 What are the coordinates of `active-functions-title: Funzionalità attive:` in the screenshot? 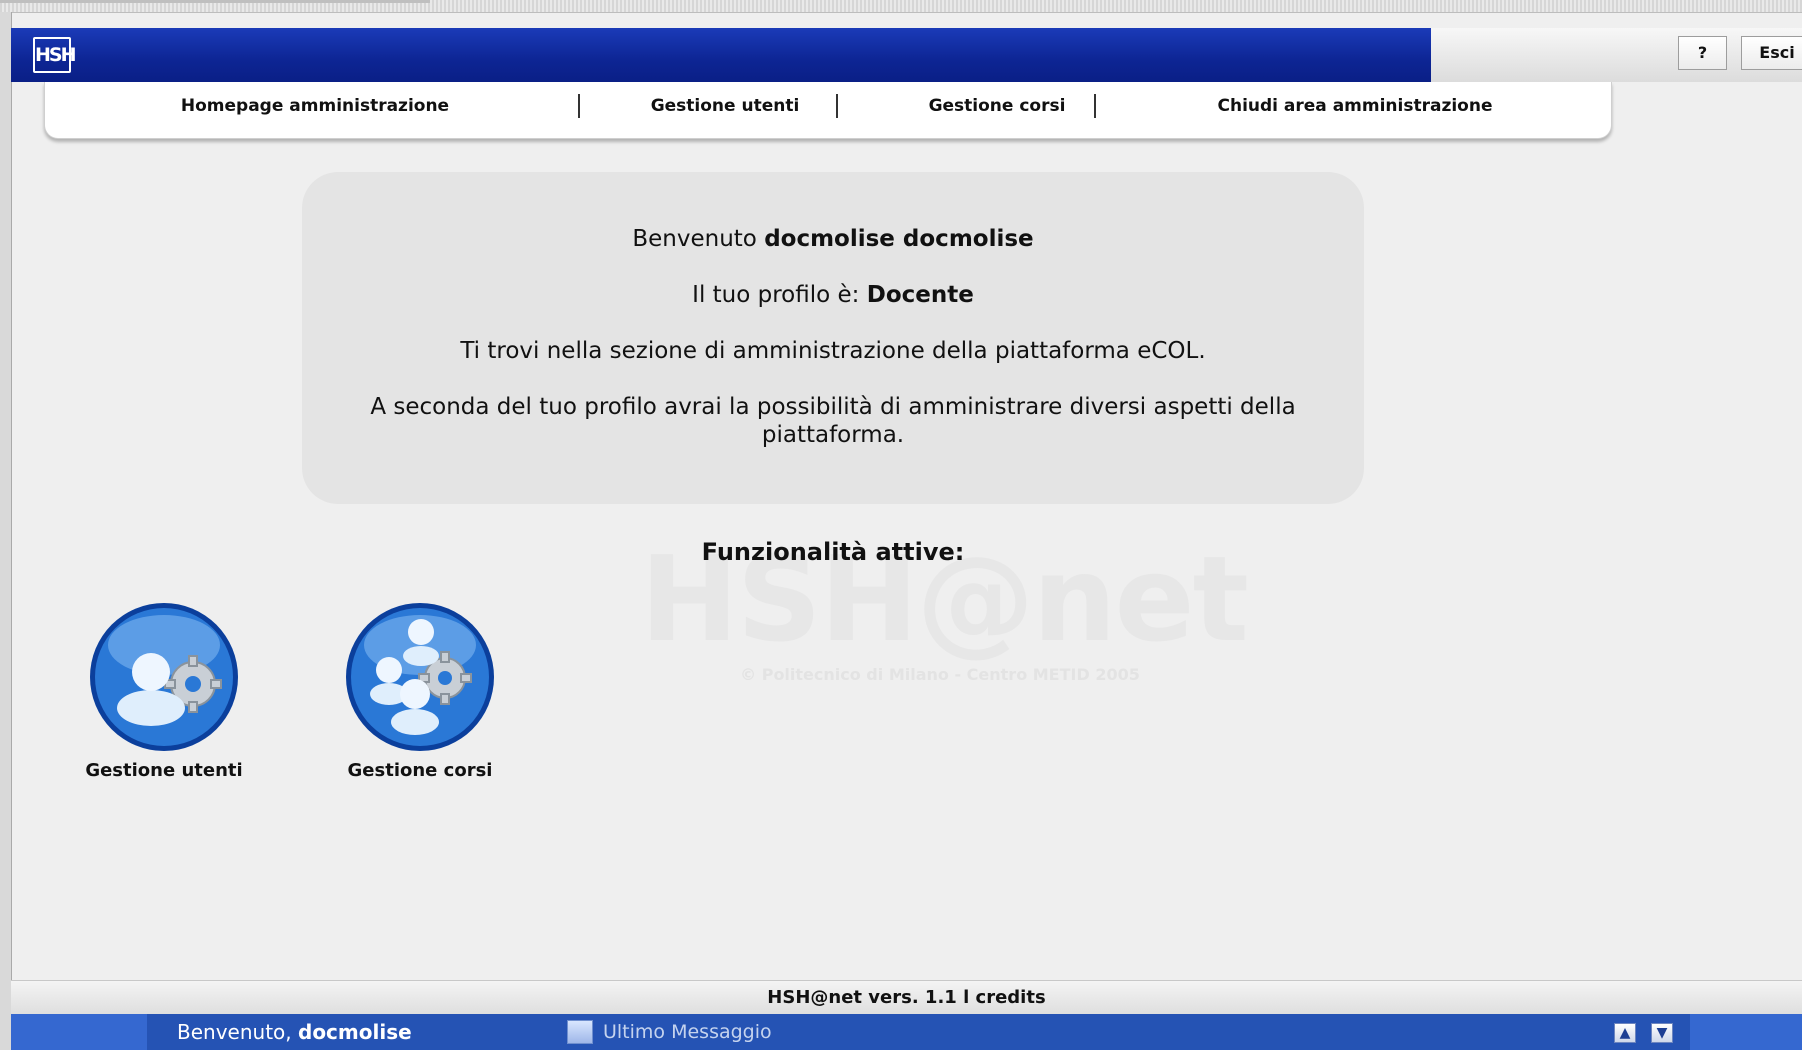 It's located at (833, 552).